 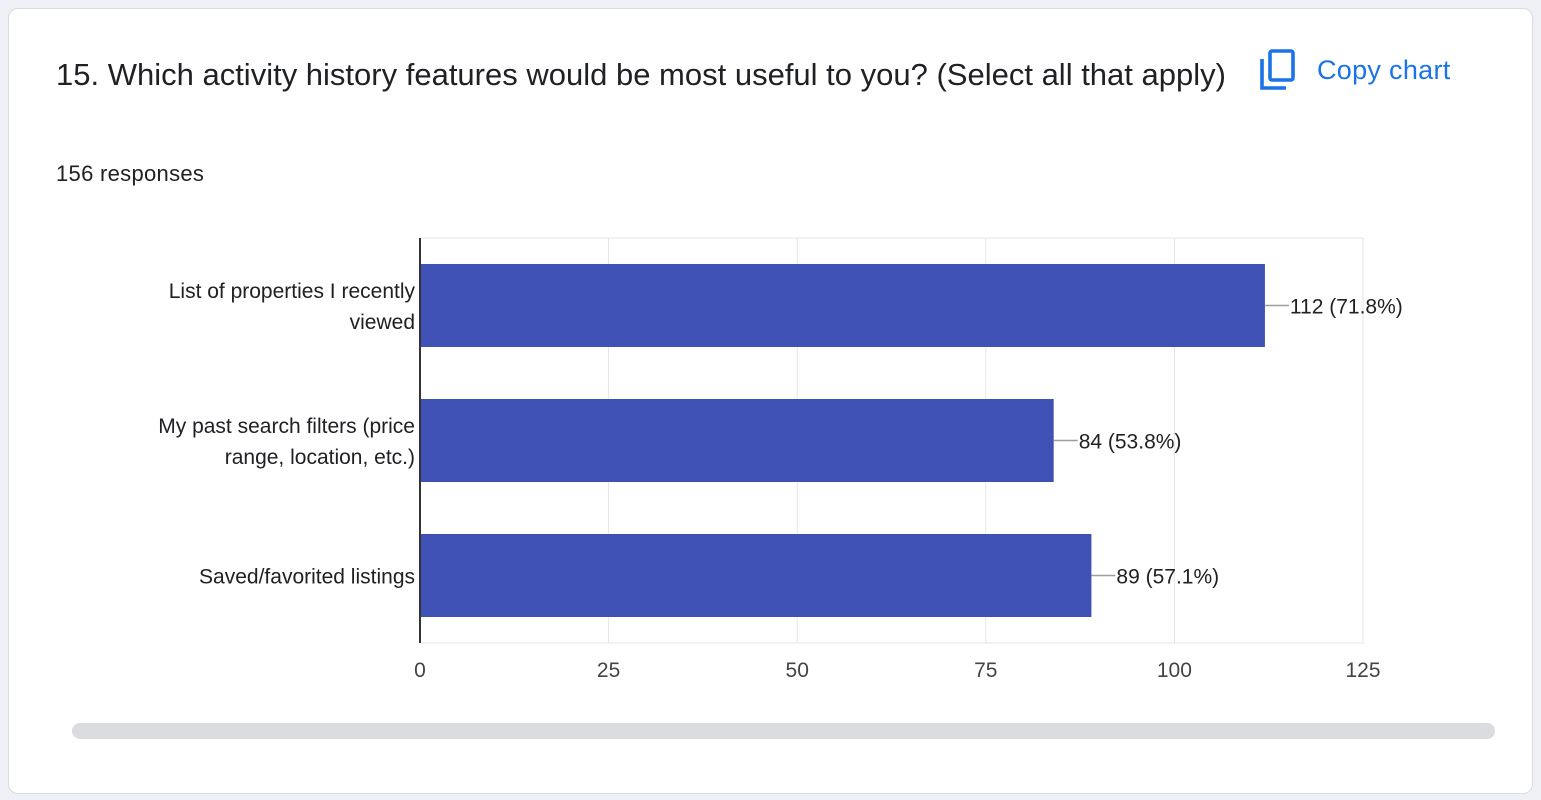 What do you see at coordinates (985, 670) in the screenshot?
I see `x-tick-label: 75` at bounding box center [985, 670].